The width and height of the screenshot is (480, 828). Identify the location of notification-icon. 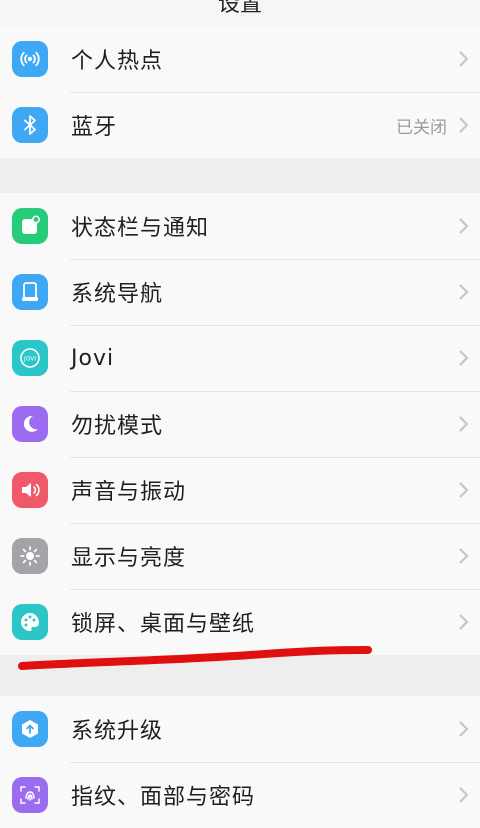
(30, 226).